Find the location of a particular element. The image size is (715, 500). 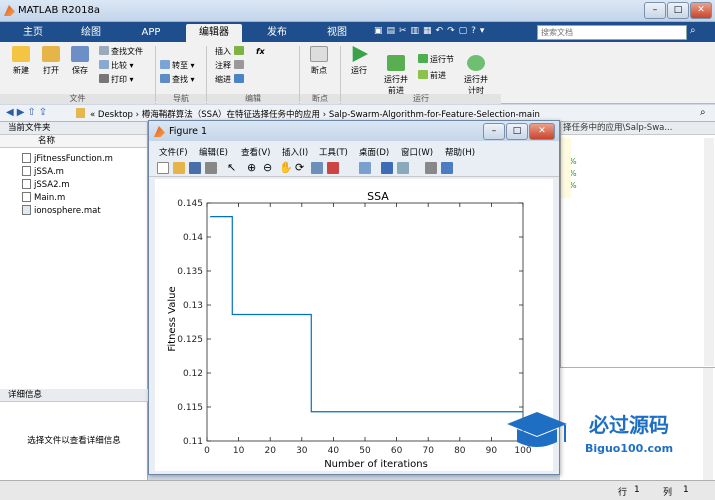

figure-close-button: ✕ is located at coordinates (542, 131).